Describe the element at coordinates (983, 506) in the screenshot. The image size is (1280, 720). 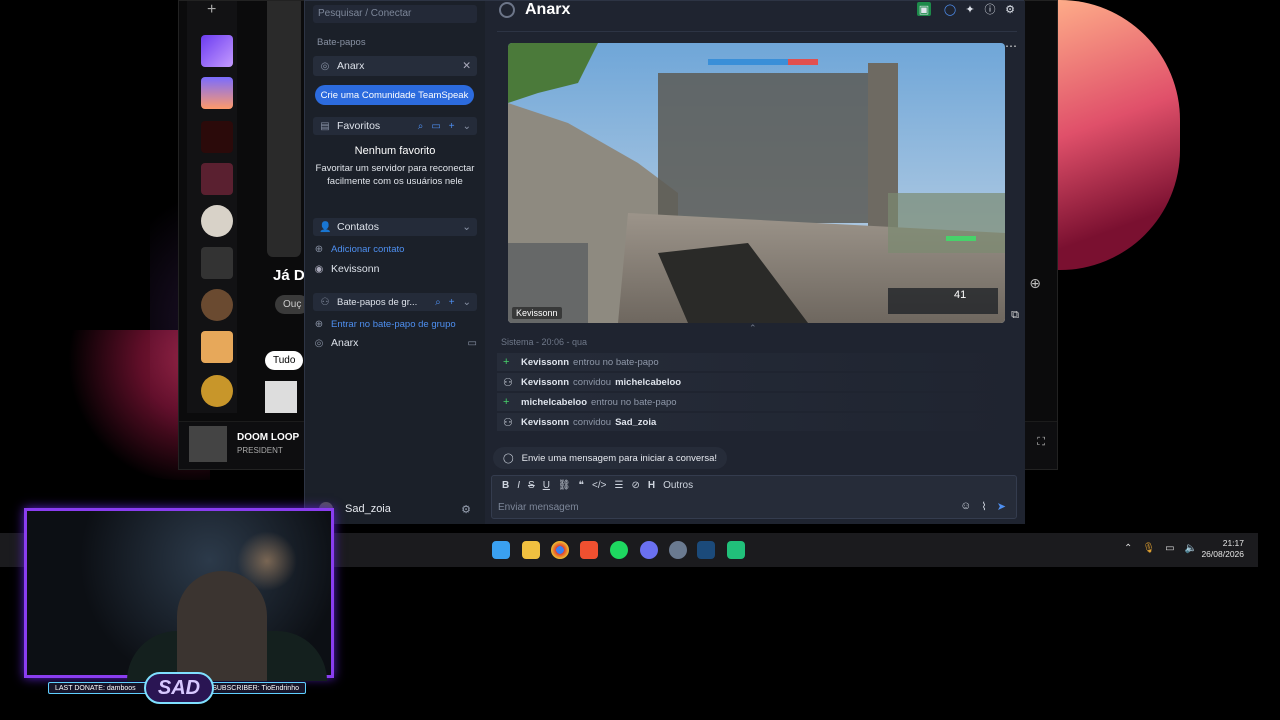
I see `attach-icon: ⌇` at that location.